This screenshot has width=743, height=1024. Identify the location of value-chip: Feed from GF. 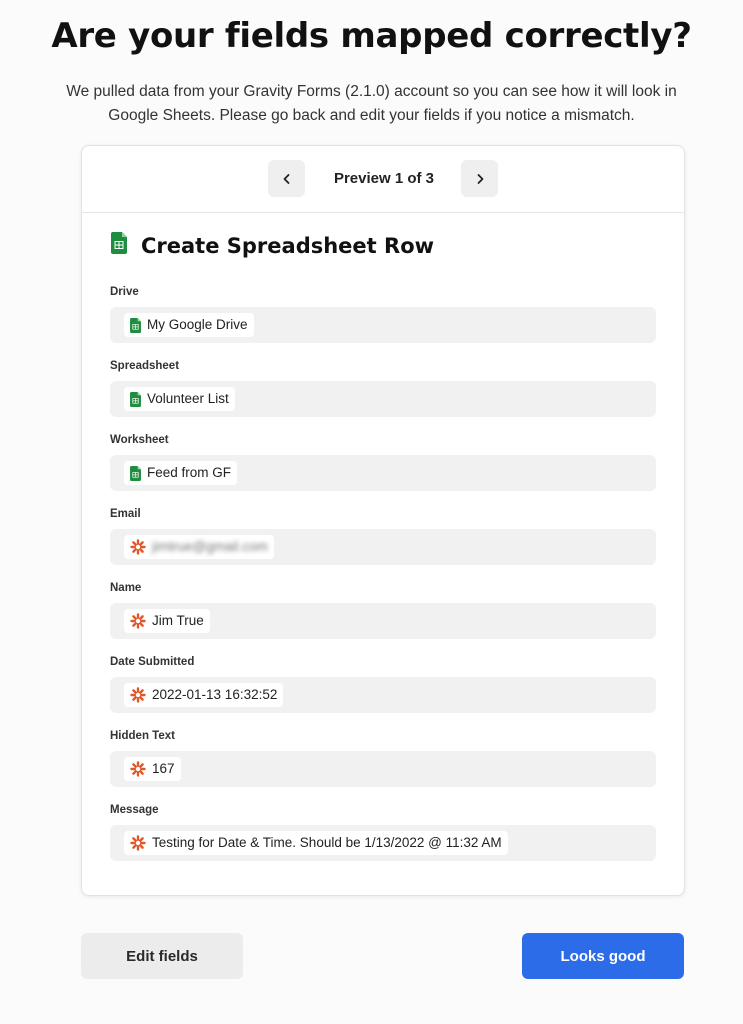
(181, 473).